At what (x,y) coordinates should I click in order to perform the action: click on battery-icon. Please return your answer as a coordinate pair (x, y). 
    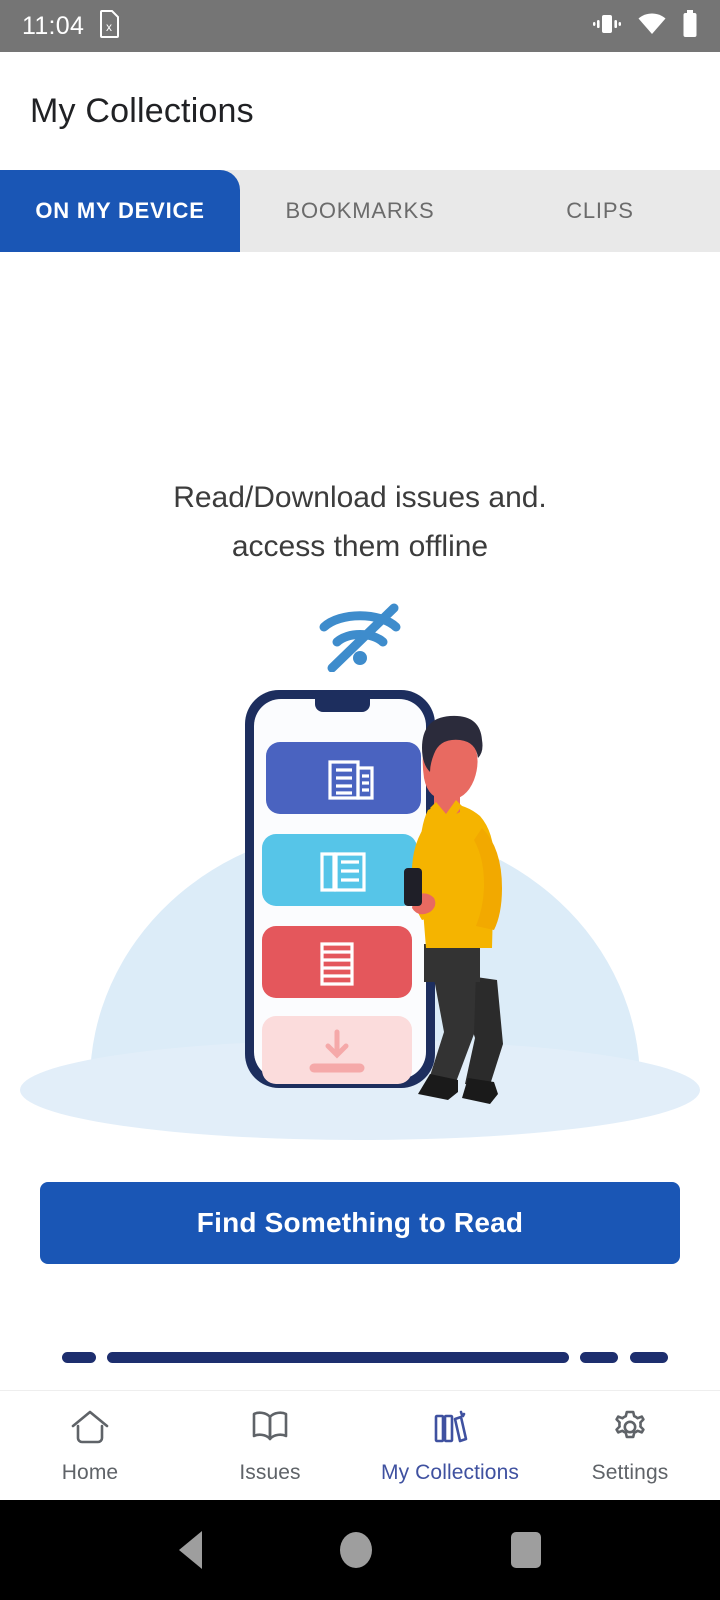
    Looking at the image, I should click on (690, 26).